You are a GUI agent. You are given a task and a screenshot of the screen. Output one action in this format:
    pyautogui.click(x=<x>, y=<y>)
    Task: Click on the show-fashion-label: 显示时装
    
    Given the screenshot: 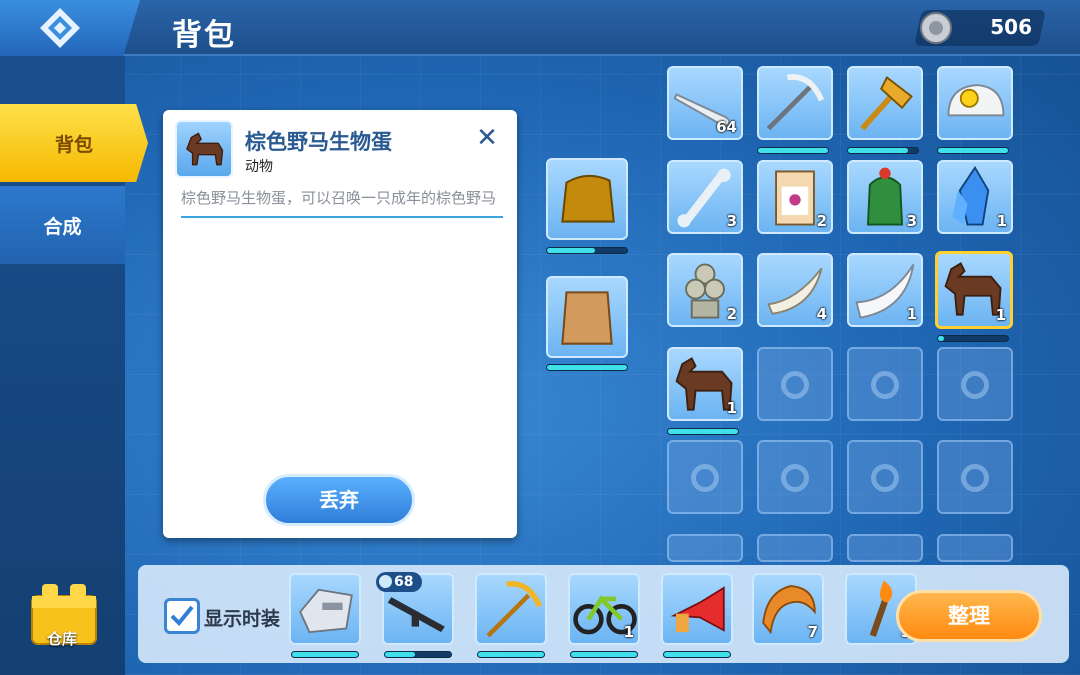 What is the action you would take?
    pyautogui.click(x=242, y=619)
    